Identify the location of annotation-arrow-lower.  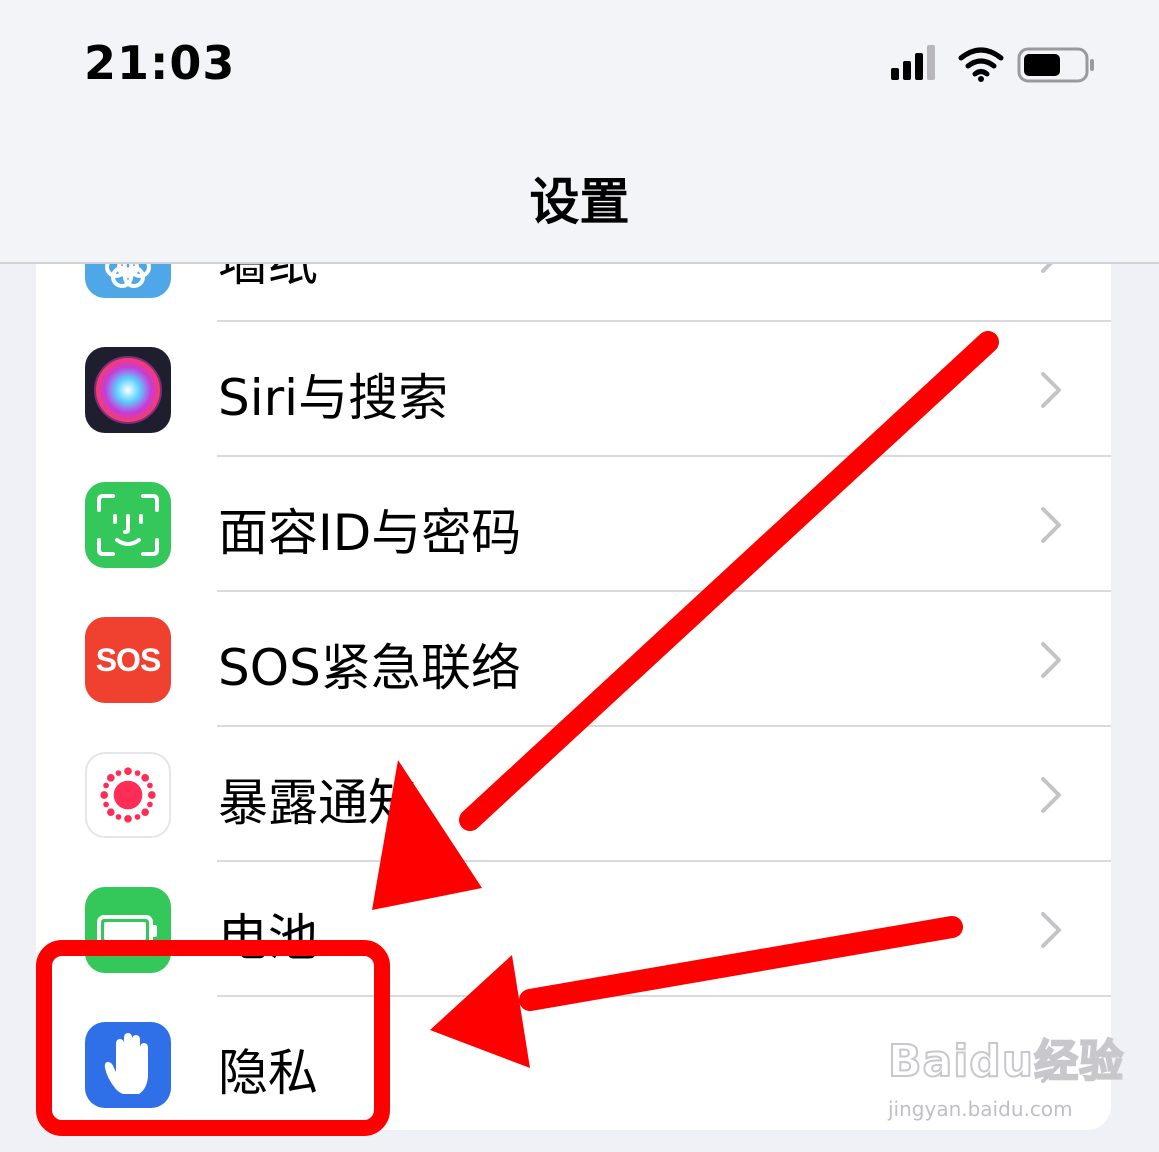
(696, 992).